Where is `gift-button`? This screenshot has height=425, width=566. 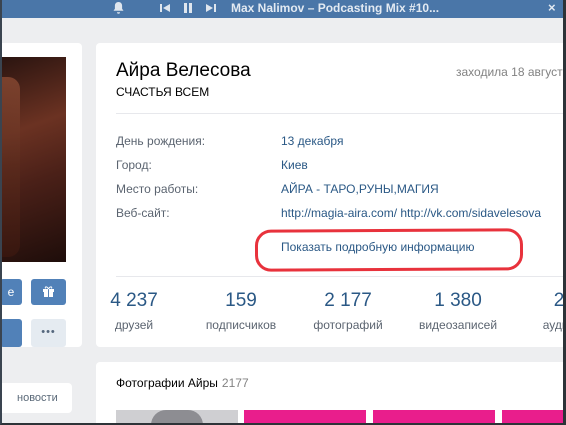
gift-button is located at coordinates (48, 292).